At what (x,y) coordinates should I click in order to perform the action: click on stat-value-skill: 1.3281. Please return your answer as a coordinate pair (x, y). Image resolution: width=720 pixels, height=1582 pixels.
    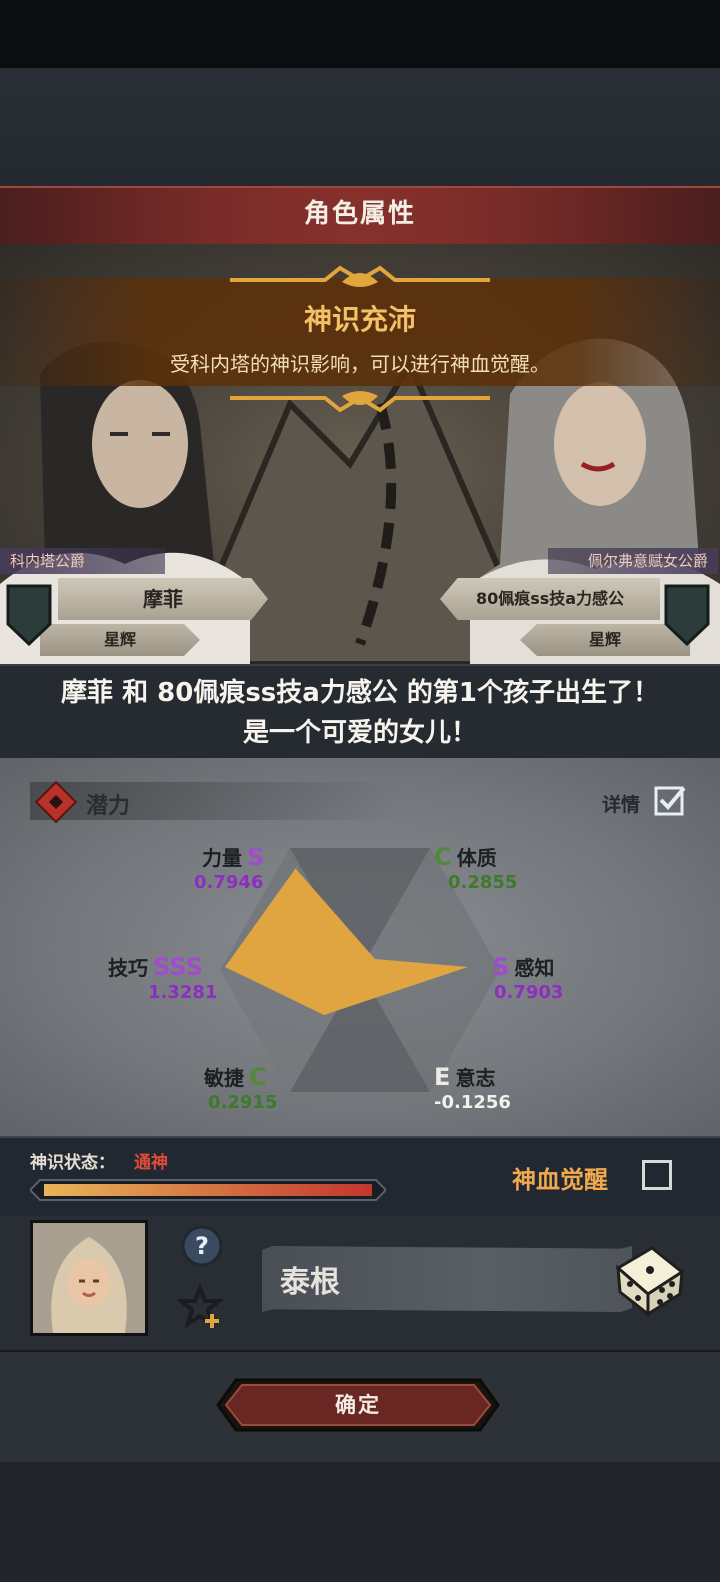
    Looking at the image, I should click on (183, 992).